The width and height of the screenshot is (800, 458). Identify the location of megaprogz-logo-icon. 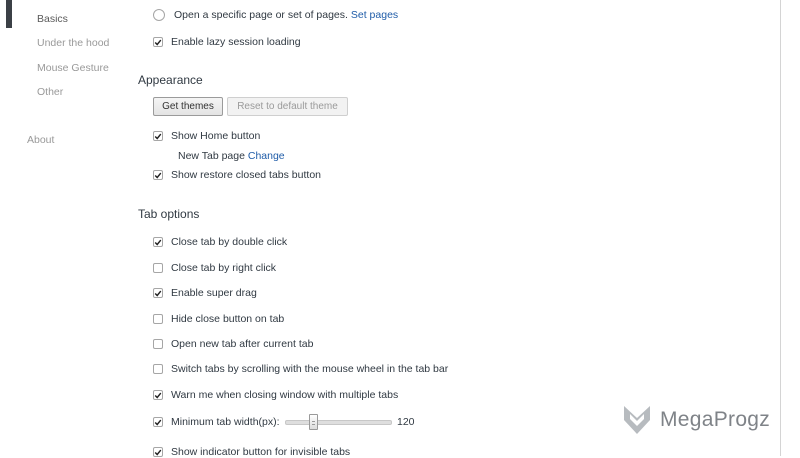
(637, 420).